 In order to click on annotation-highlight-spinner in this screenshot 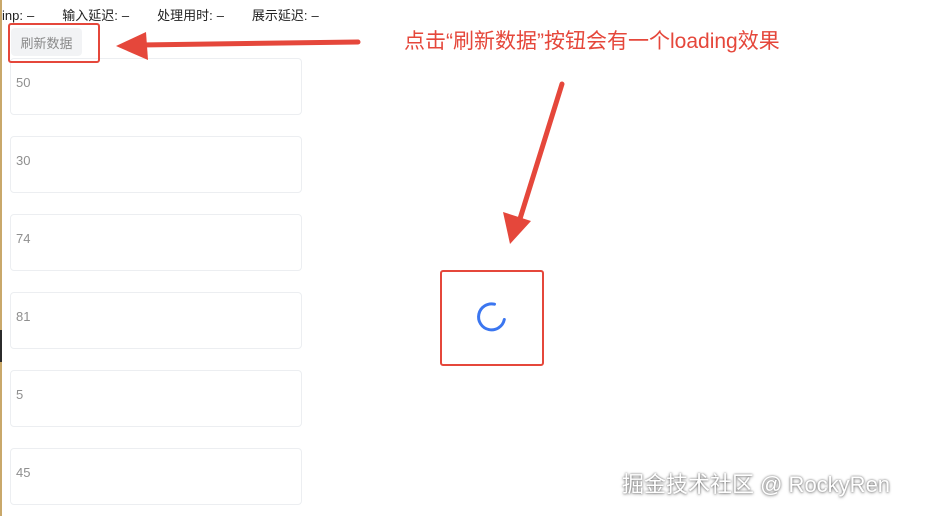, I will do `click(492, 318)`.